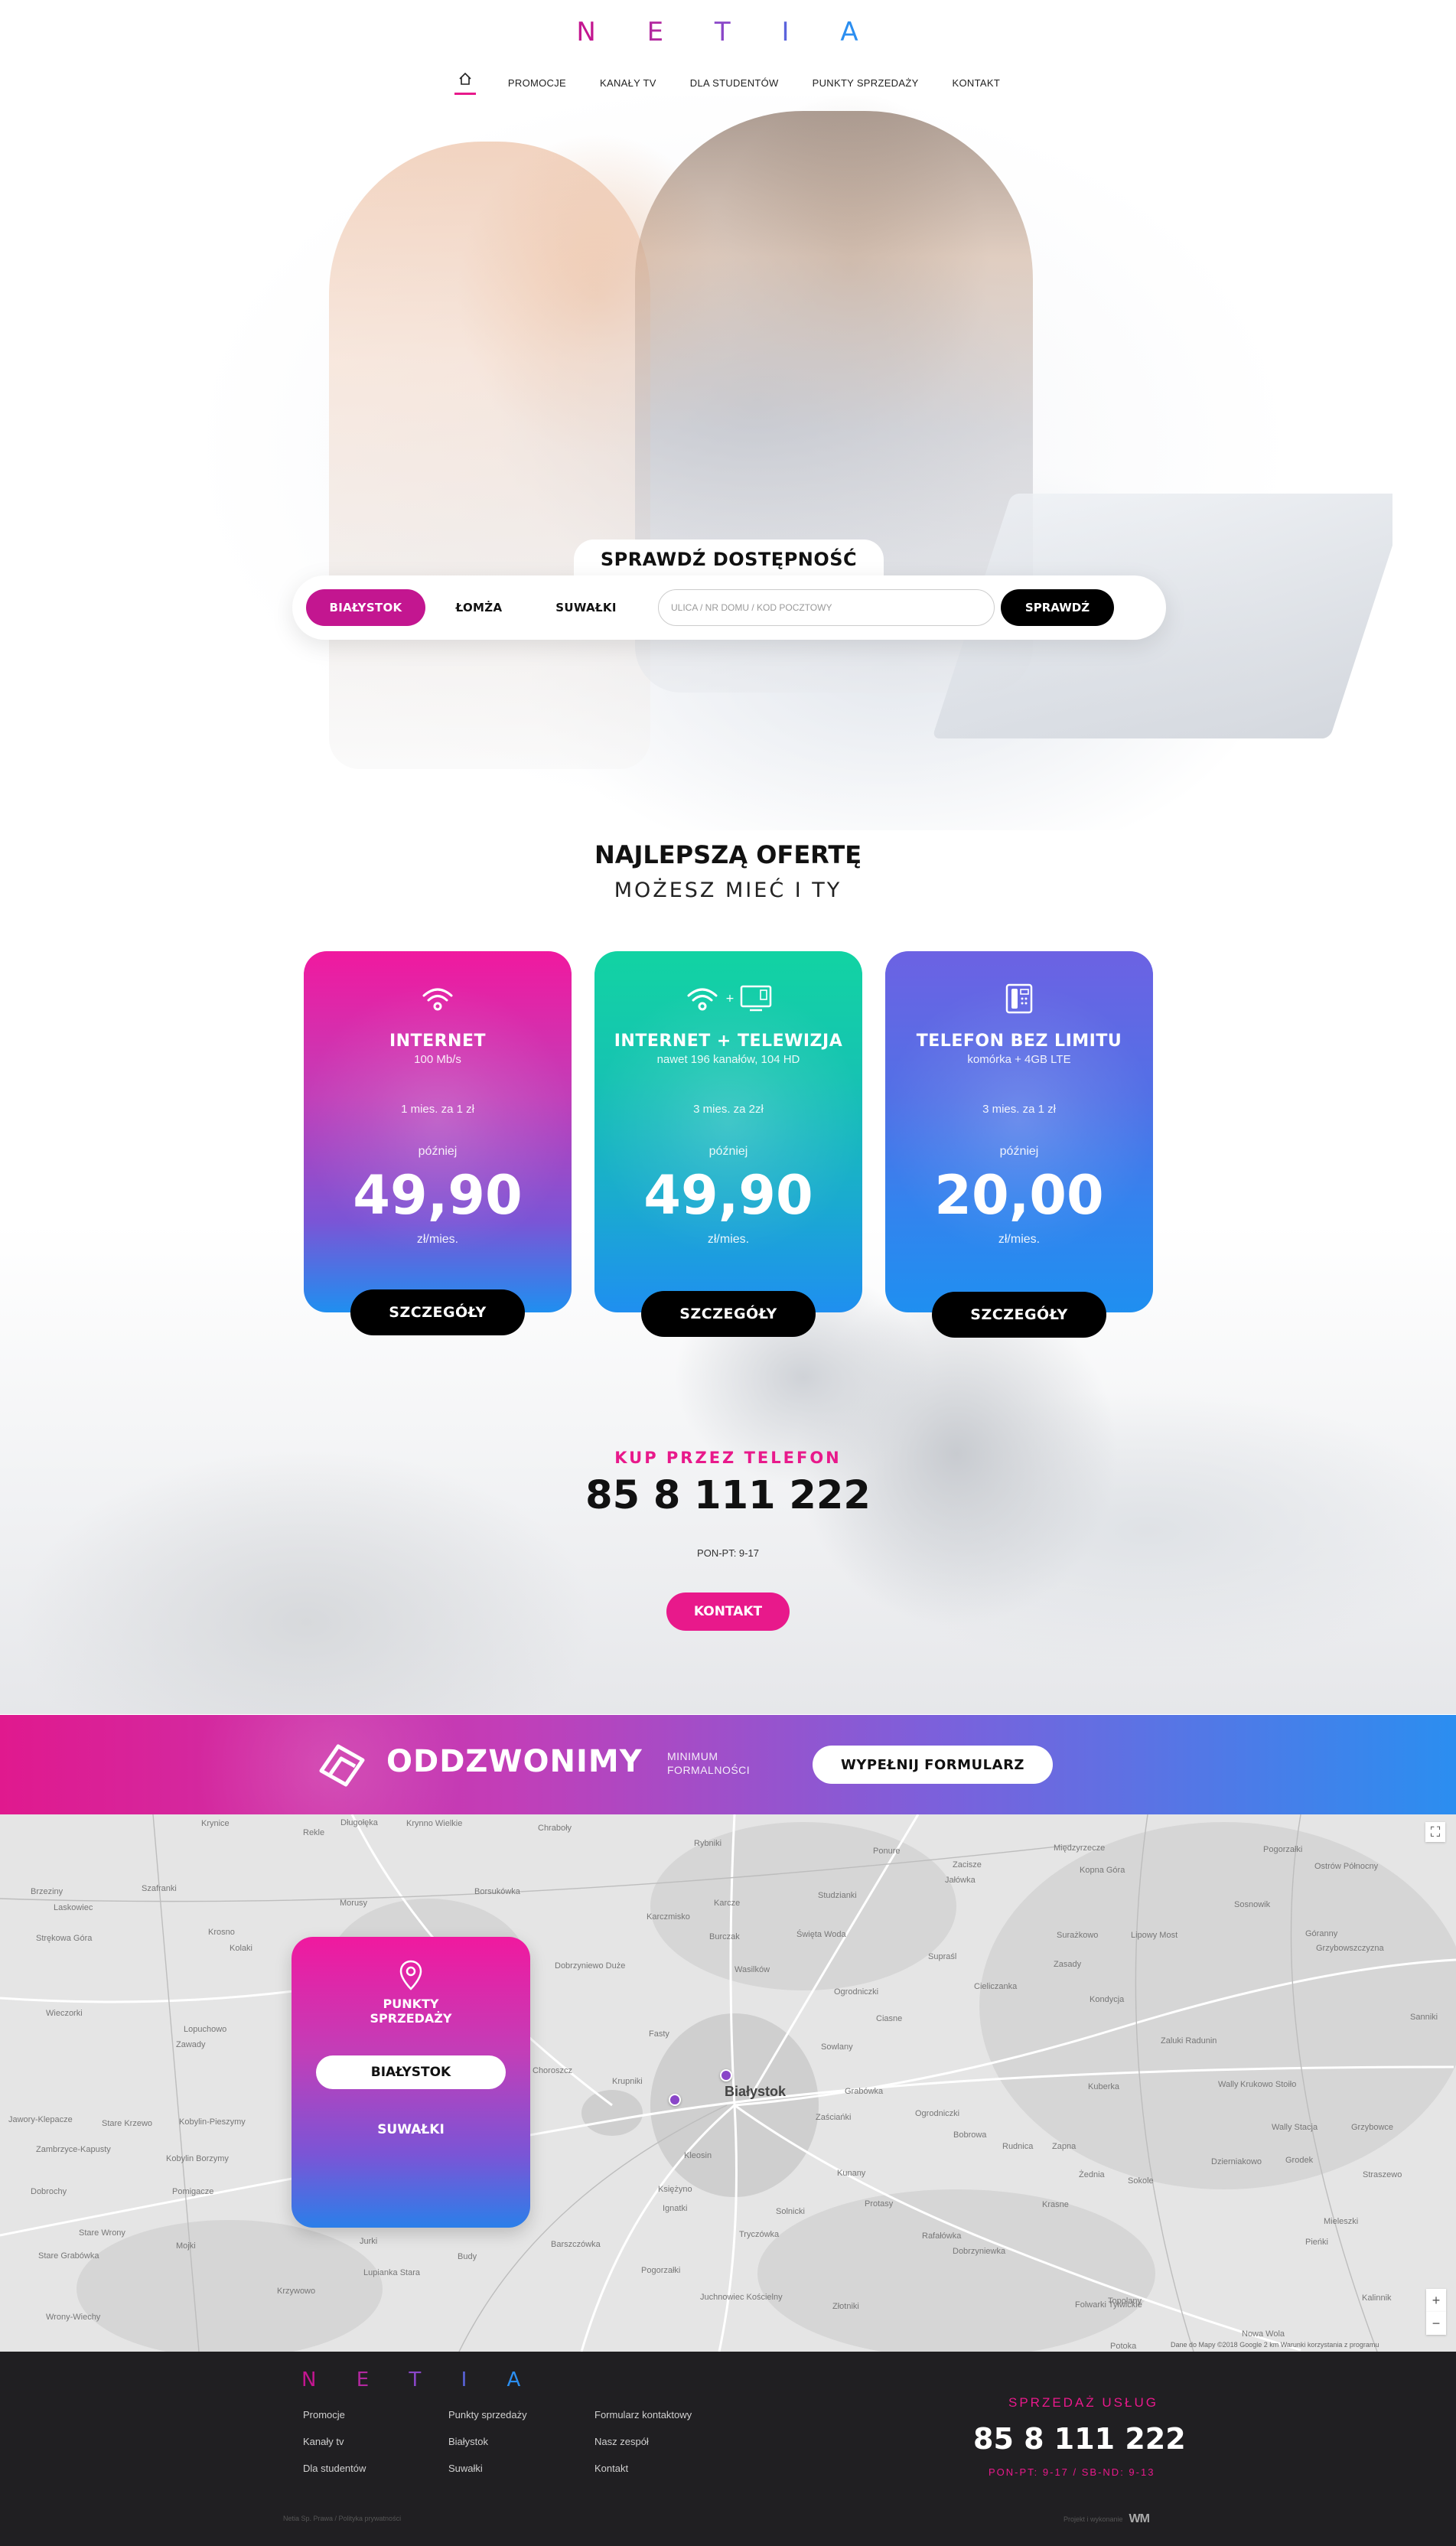  What do you see at coordinates (296, 2291) in the screenshot?
I see `map-label: Krzywowo` at bounding box center [296, 2291].